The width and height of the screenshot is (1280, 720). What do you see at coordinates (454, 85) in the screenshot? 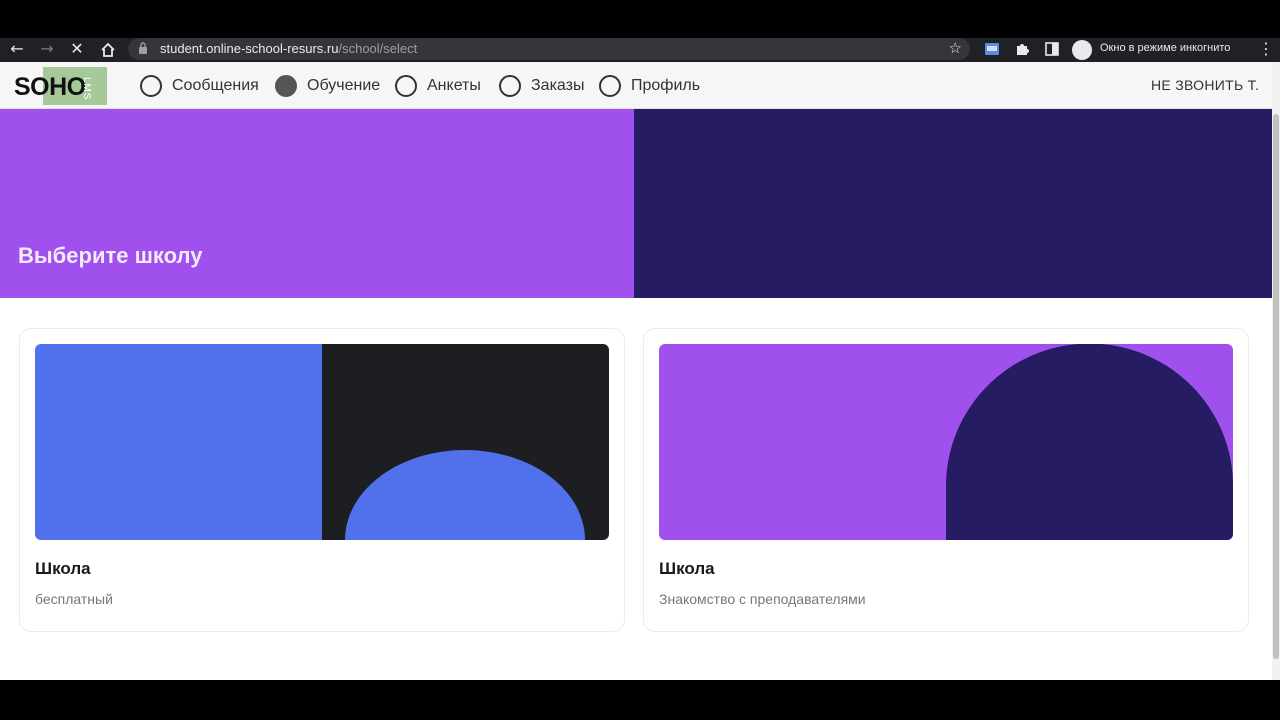
I see `nav-item-label: Анкеты` at bounding box center [454, 85].